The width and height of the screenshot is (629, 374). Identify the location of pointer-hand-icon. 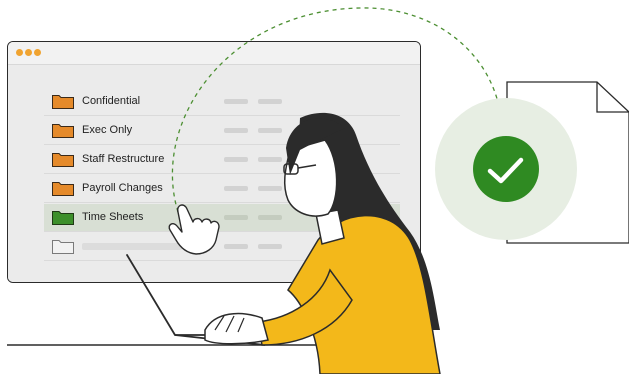
(194, 229).